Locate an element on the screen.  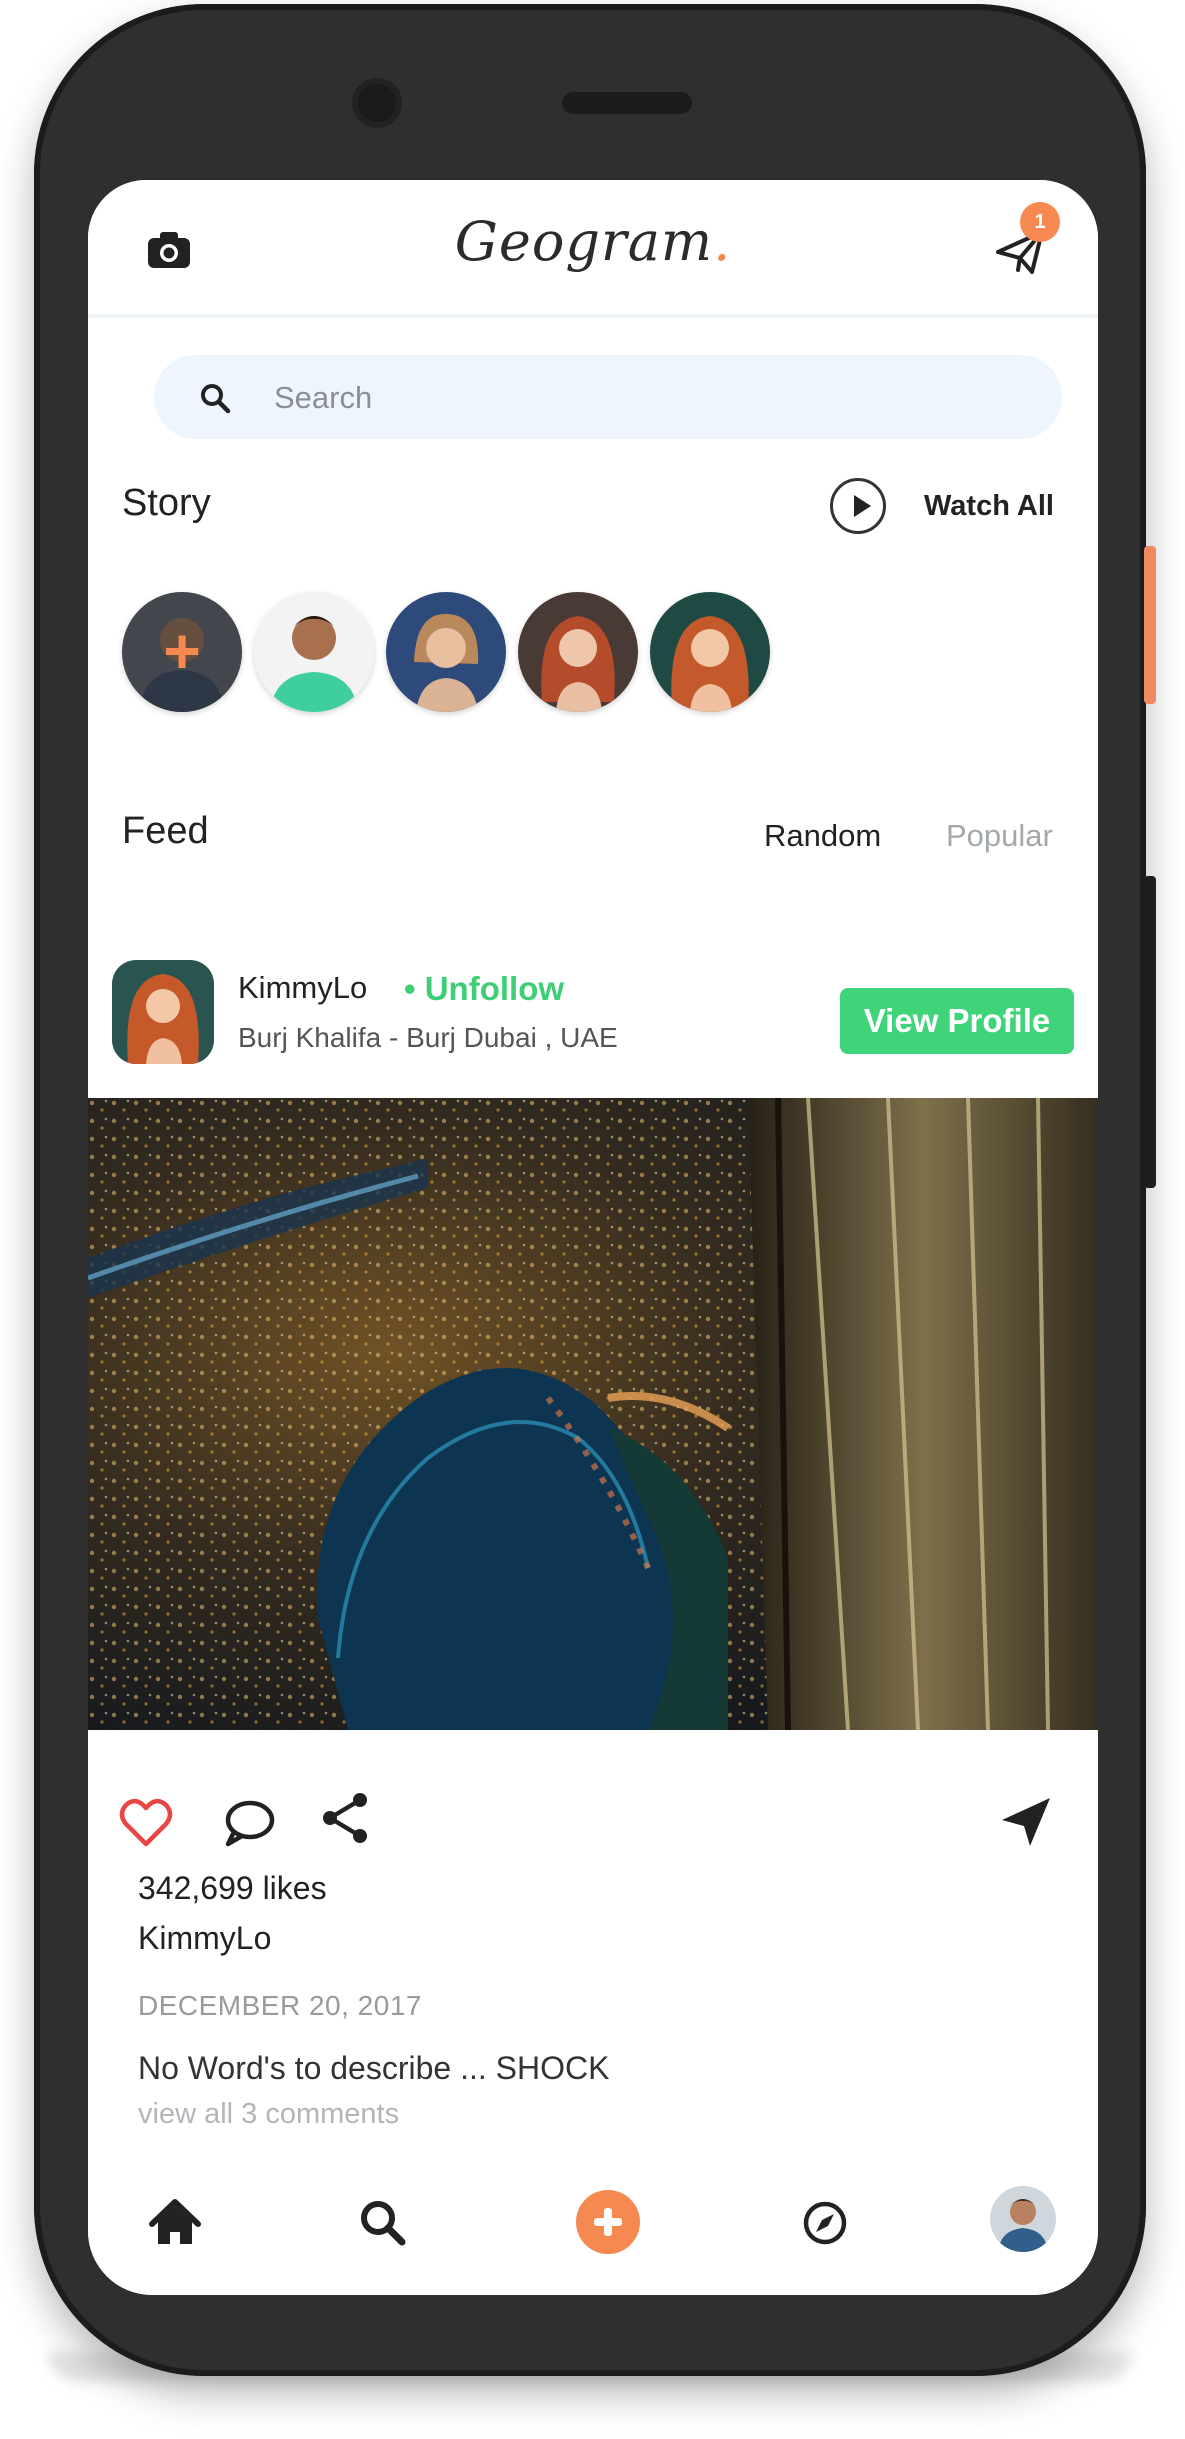
tab-random: Random is located at coordinates (822, 836).